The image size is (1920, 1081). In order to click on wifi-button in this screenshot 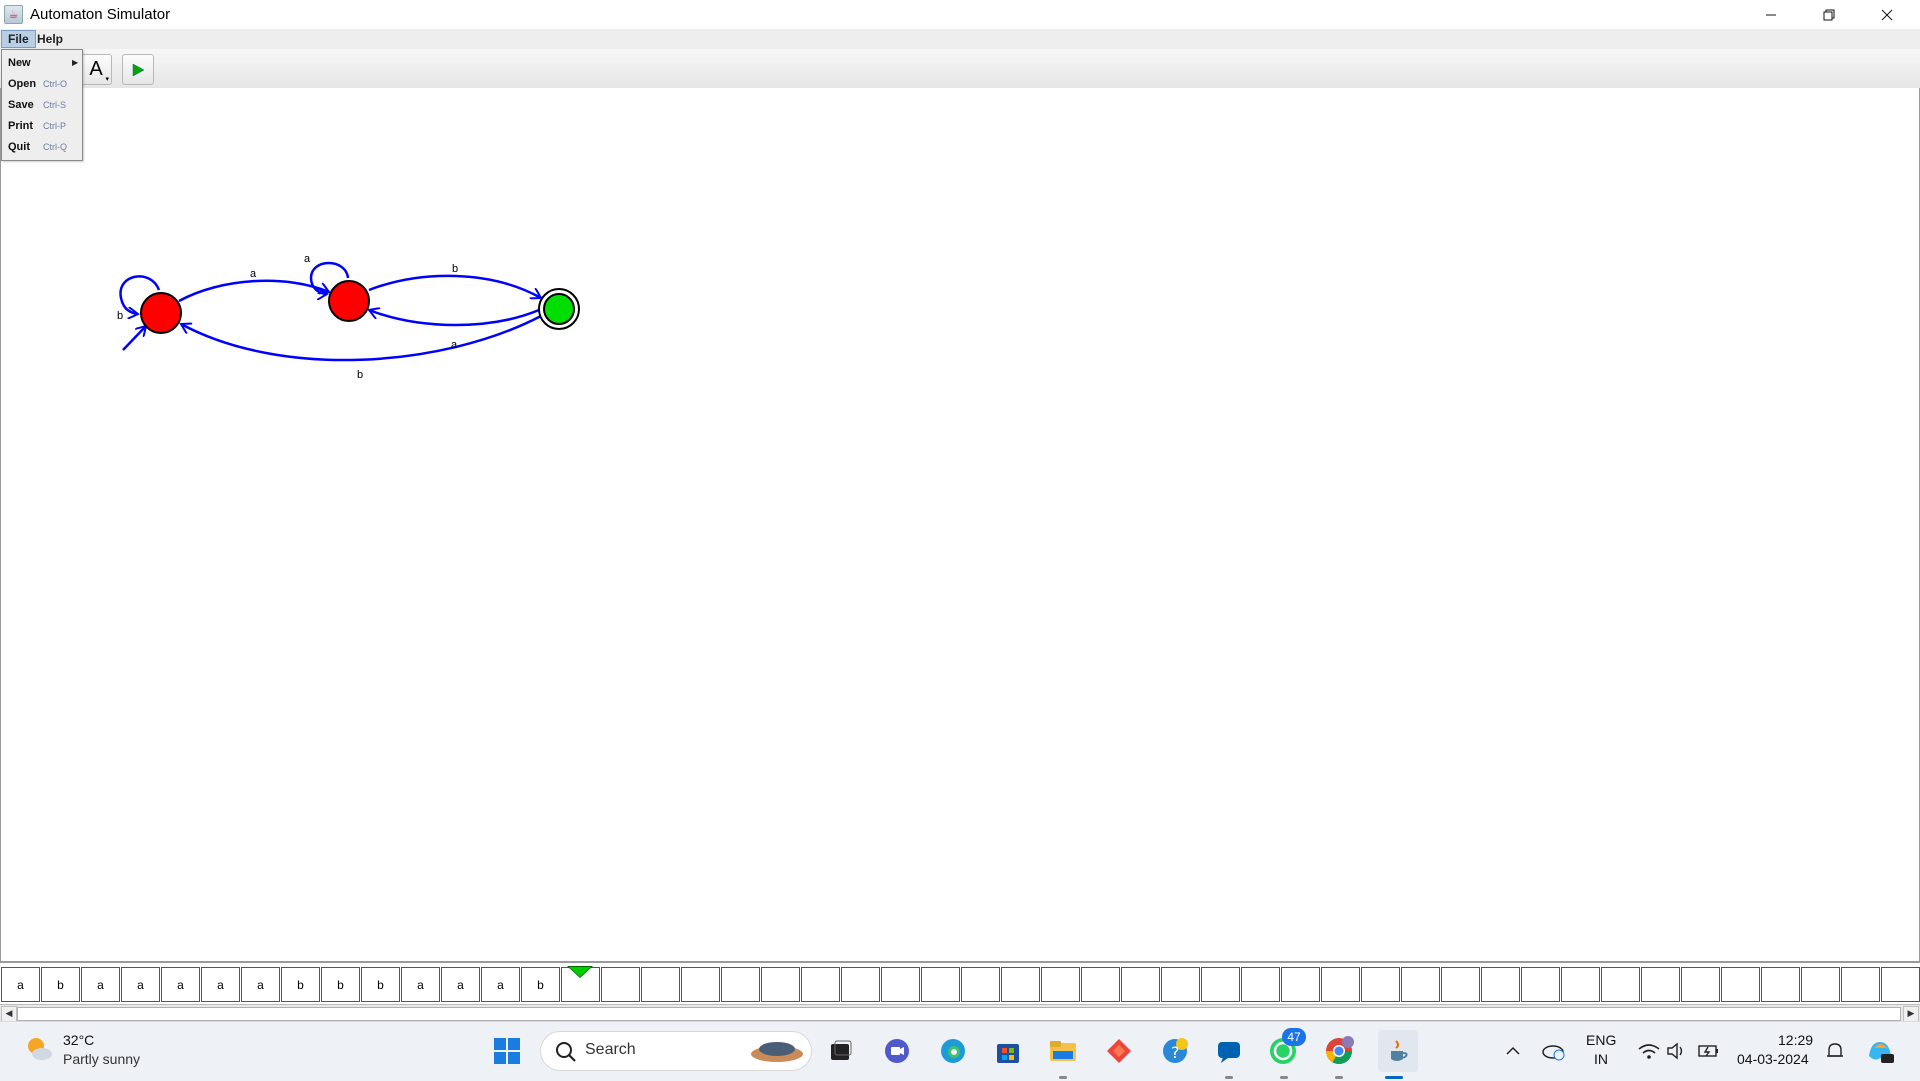, I will do `click(1649, 1051)`.